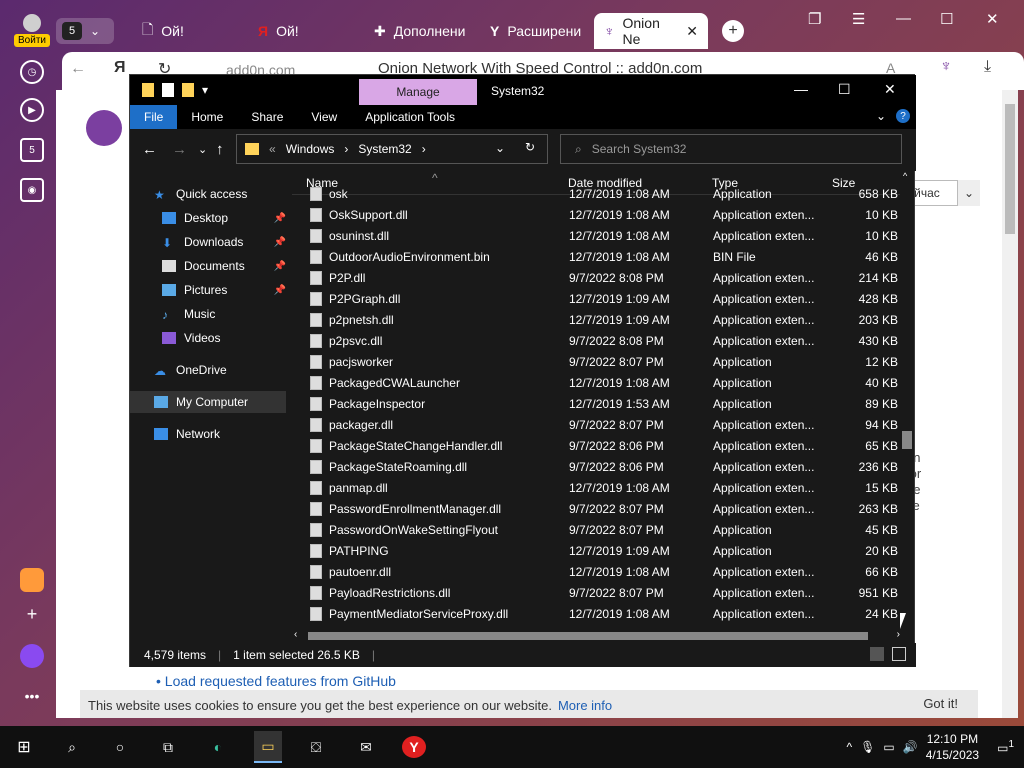 This screenshot has width=1024, height=768. Describe the element at coordinates (272, 149) in the screenshot. I see `breadcrumb-overflow: «` at that location.